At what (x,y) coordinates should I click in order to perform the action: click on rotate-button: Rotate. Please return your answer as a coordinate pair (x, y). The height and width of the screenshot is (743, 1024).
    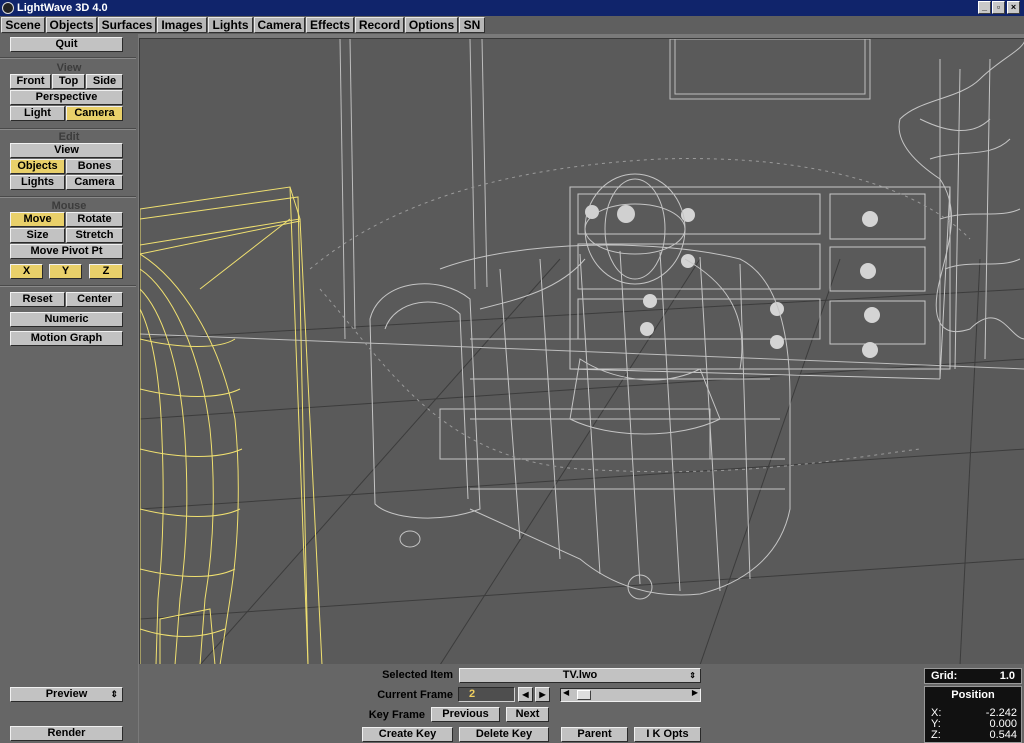
    Looking at the image, I should click on (94, 219).